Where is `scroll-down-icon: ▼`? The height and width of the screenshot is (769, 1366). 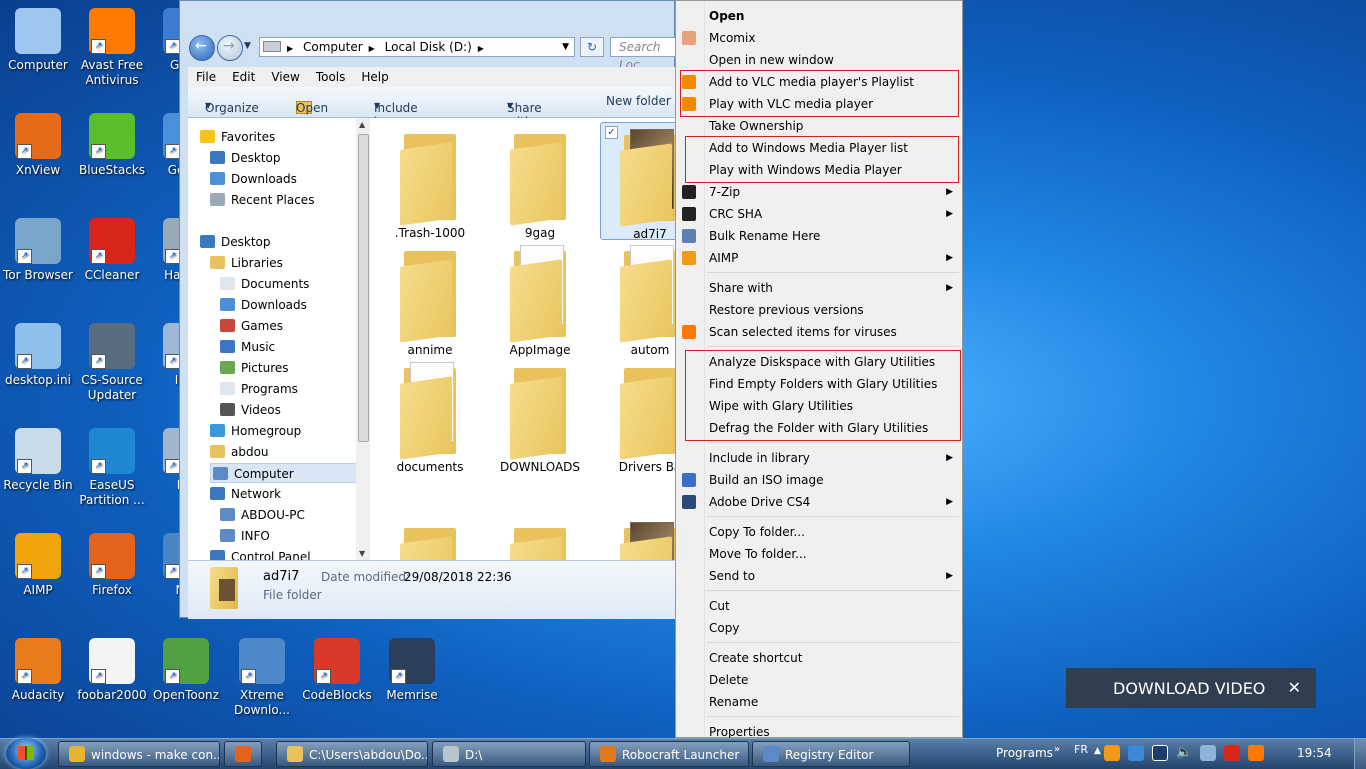 scroll-down-icon: ▼ is located at coordinates (362, 553).